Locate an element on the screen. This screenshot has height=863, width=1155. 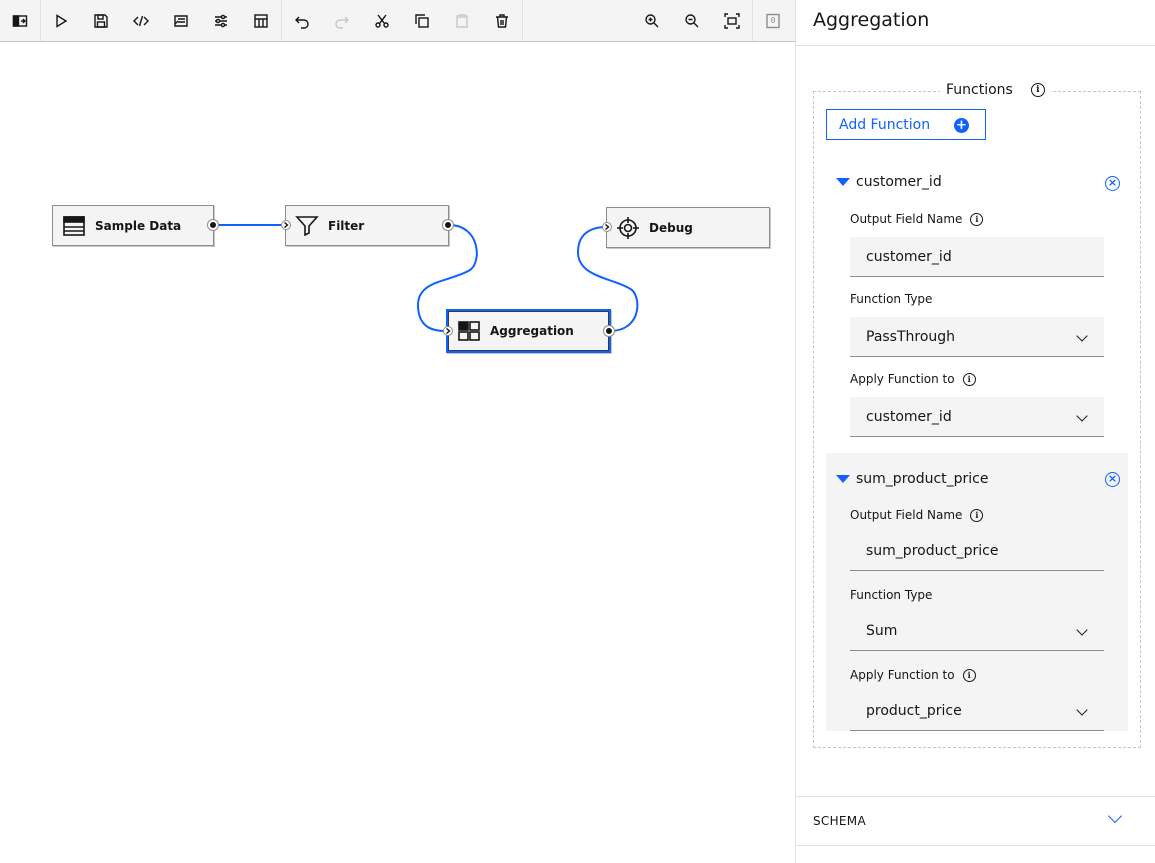
calendar-icon is located at coordinates (261, 20).